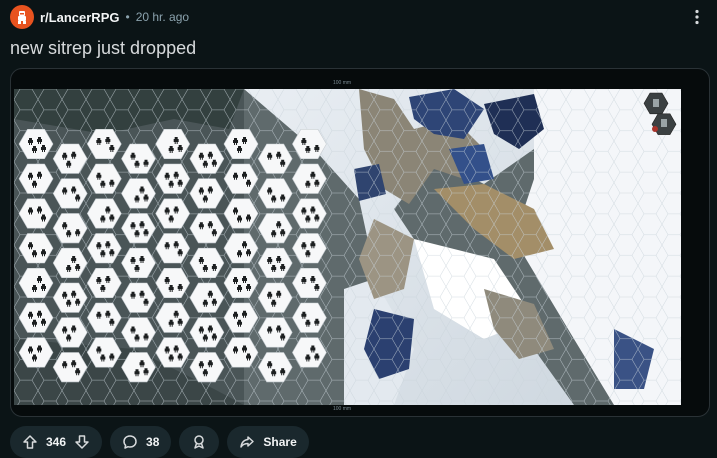  What do you see at coordinates (247, 442) in the screenshot?
I see `share-icon` at bounding box center [247, 442].